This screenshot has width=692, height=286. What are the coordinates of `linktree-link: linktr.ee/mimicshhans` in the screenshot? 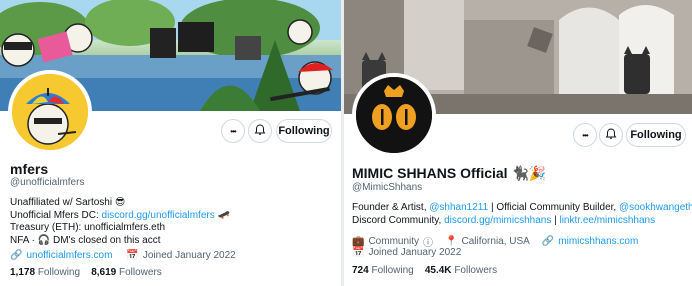 It's located at (607, 220).